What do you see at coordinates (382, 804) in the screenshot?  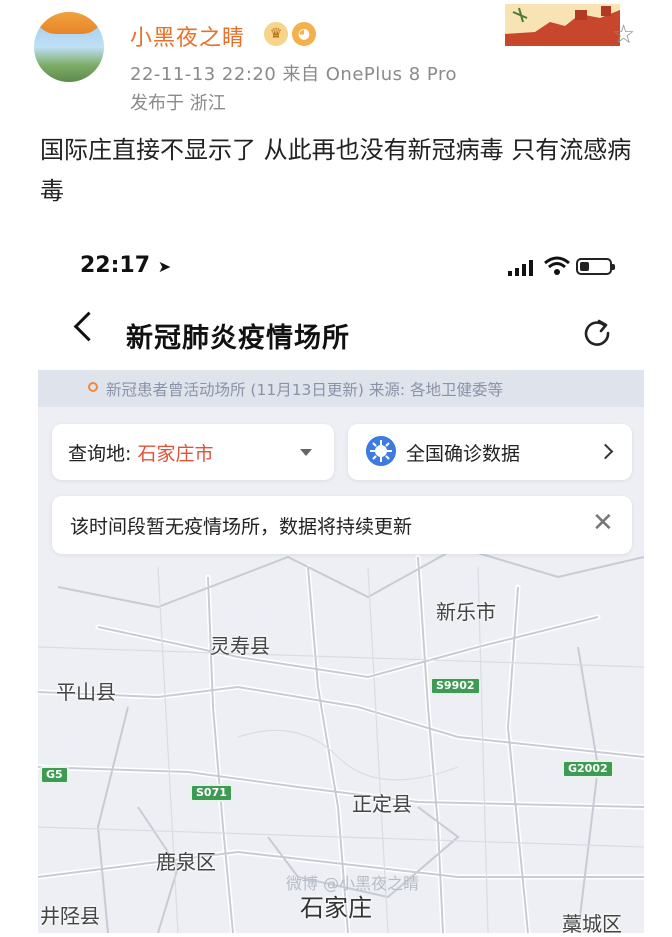 I see `map-label-zhengding: 正定县` at bounding box center [382, 804].